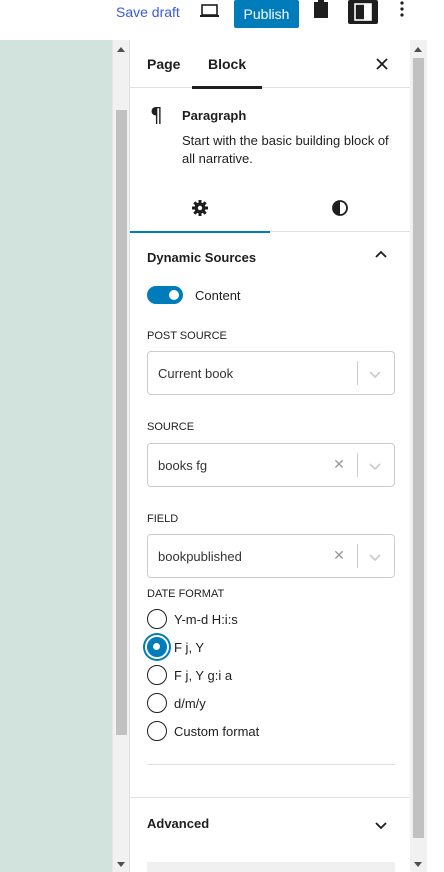 This screenshot has width=444, height=872. Describe the element at coordinates (271, 867) in the screenshot. I see `next-panel-edge` at that location.